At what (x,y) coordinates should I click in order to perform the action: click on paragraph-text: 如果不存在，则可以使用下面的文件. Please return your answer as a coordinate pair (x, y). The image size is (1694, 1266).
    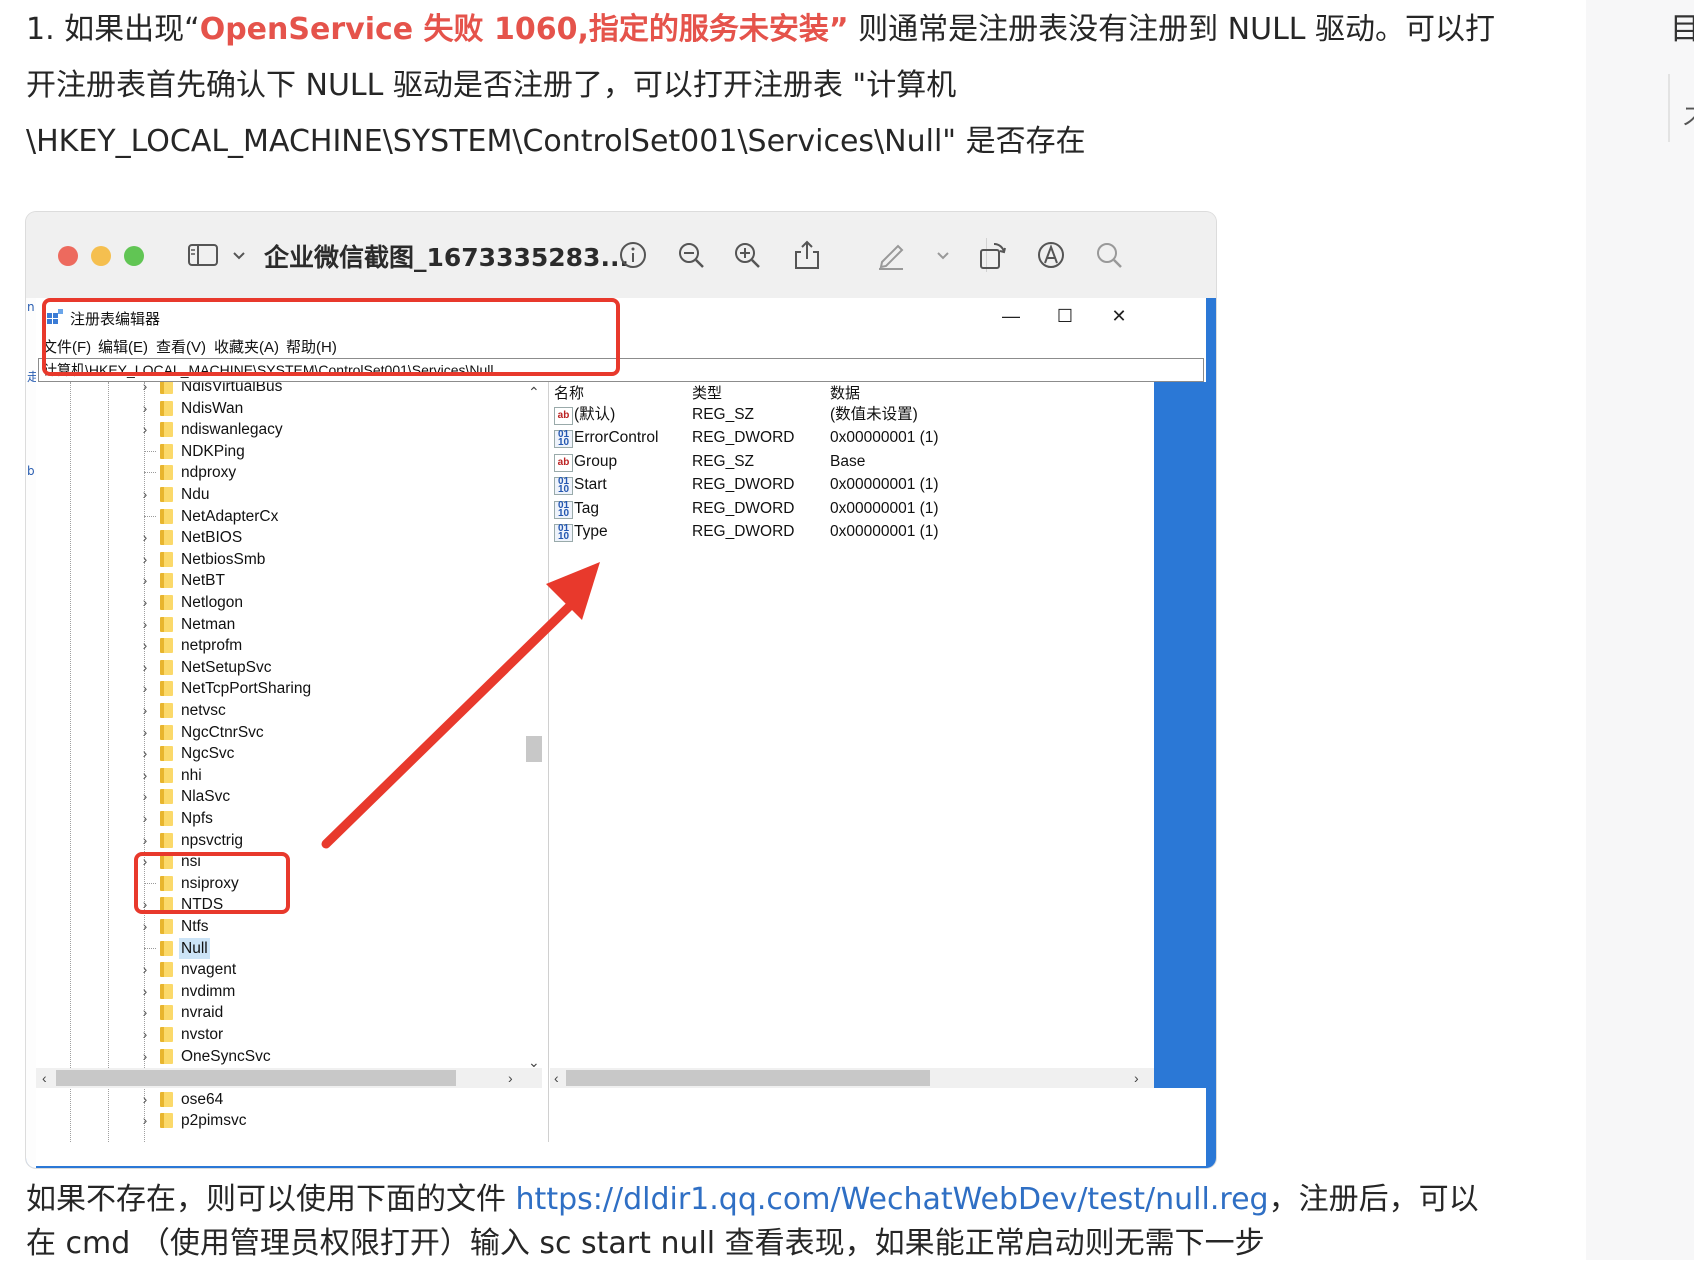
    Looking at the image, I should click on (271, 1199).